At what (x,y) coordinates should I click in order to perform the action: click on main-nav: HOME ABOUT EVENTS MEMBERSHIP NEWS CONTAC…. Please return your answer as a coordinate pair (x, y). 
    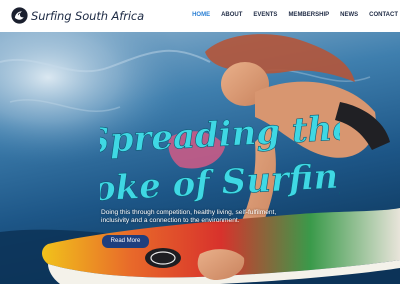
    Looking at the image, I should click on (289, 15).